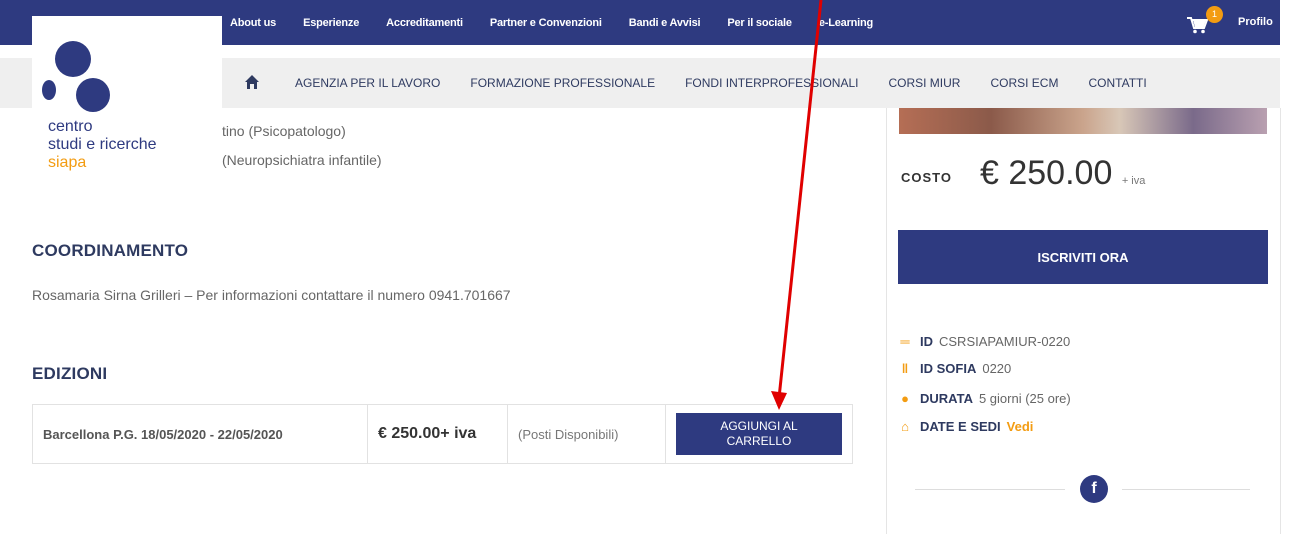  I want to click on site-logo: centro studi e ricerche siapa, so click(127, 104).